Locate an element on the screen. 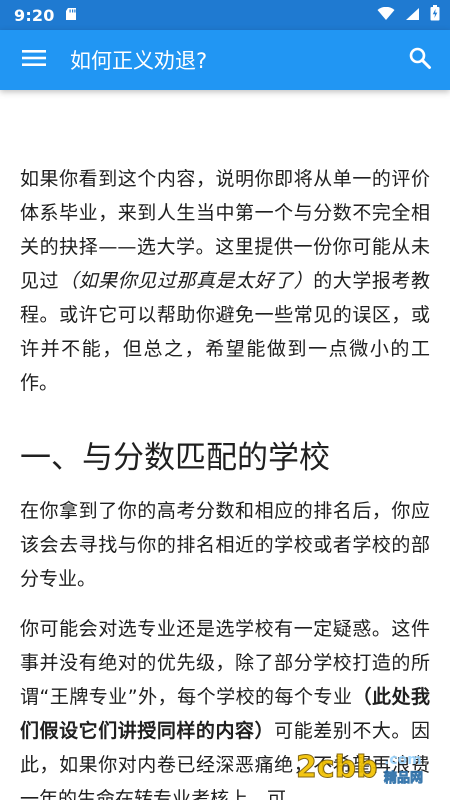 The image size is (450, 800). status-time: 9:20 is located at coordinates (34, 15).